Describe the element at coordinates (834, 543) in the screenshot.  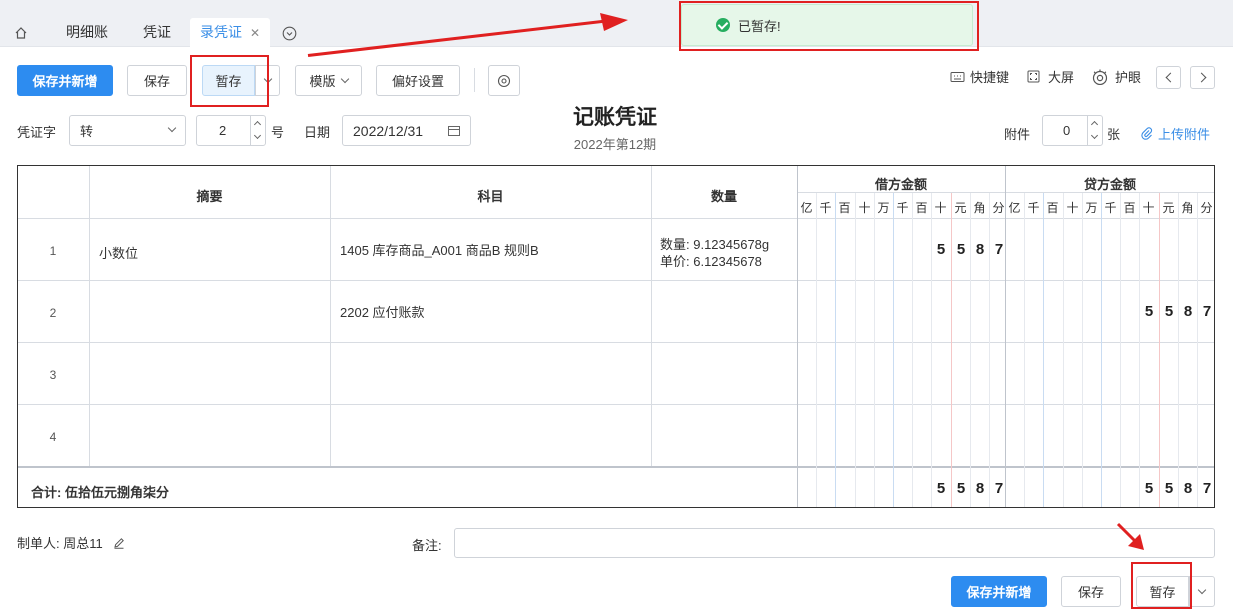
I see `remark-input` at that location.